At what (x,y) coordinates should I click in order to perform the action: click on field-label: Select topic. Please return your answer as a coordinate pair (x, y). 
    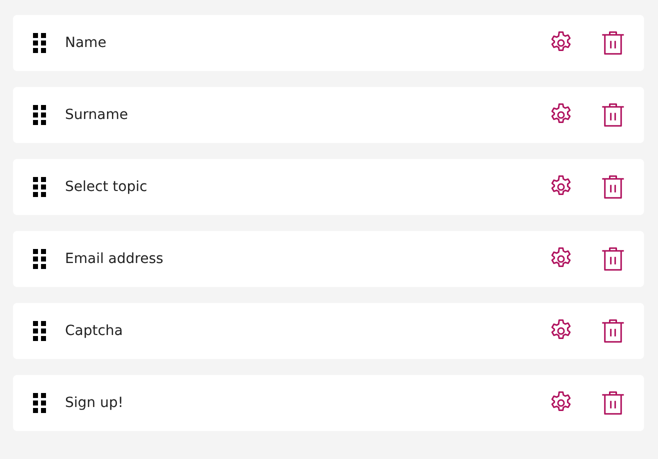
    Looking at the image, I should click on (106, 187).